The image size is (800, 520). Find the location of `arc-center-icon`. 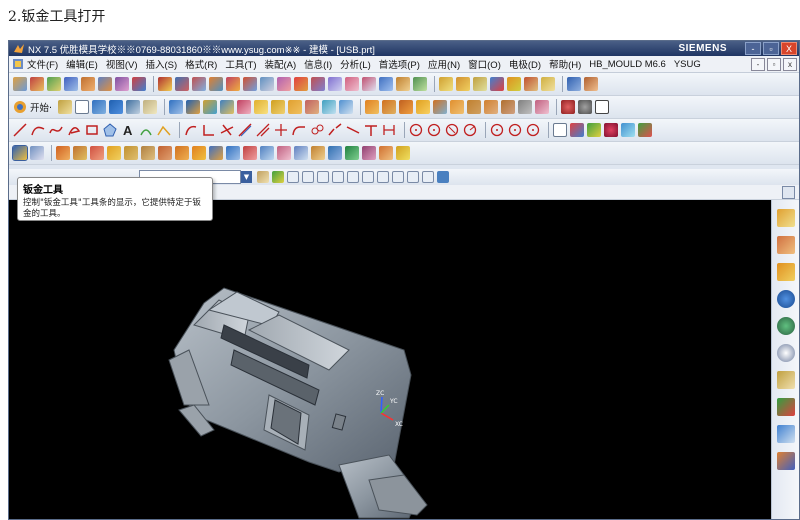

arc-center-icon is located at coordinates (497, 130).